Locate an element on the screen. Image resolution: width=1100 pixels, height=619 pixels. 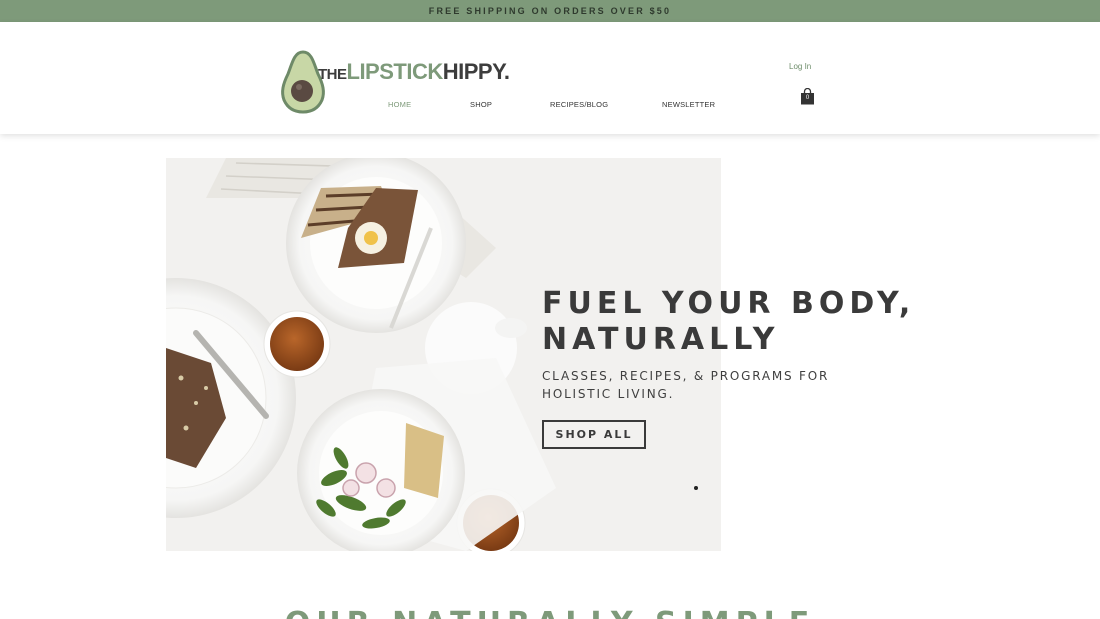
login-link: Log In is located at coordinates (800, 66).